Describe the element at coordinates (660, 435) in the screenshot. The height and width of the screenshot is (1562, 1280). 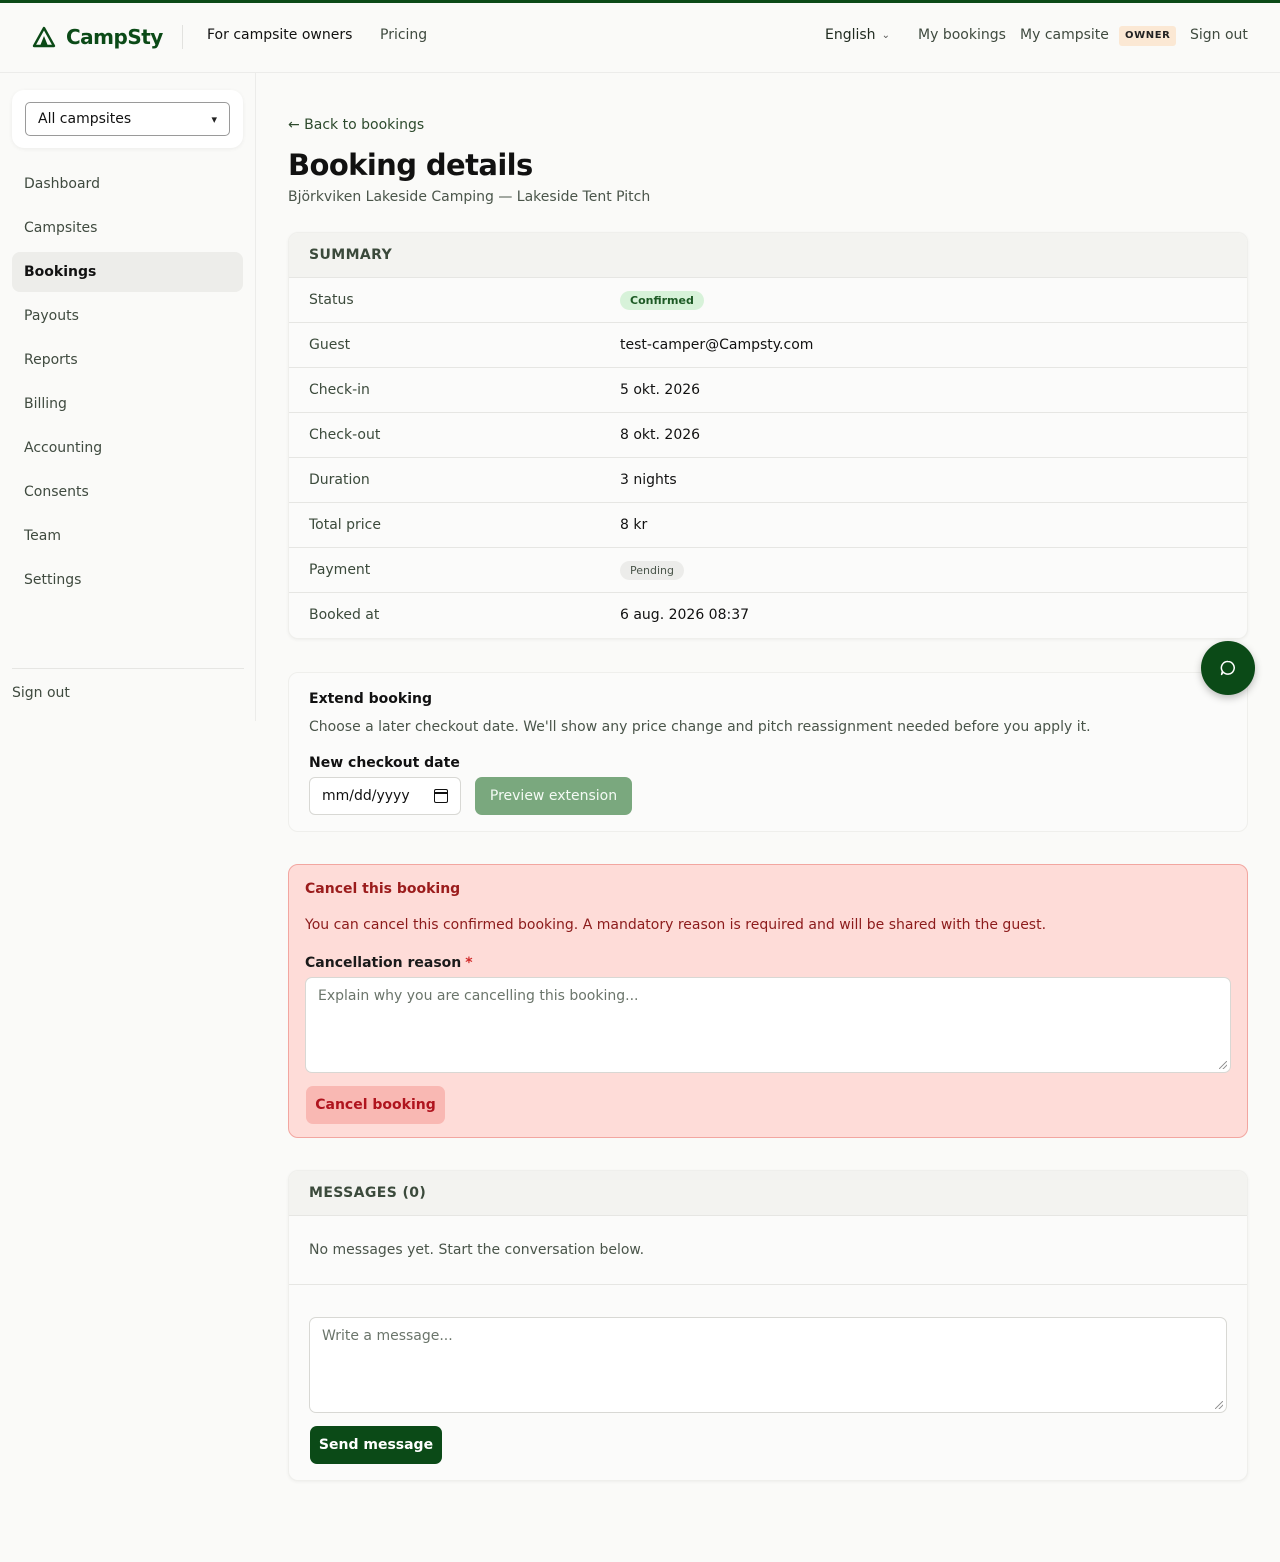
I see `checkout-date: 8 okt. 2026` at that location.